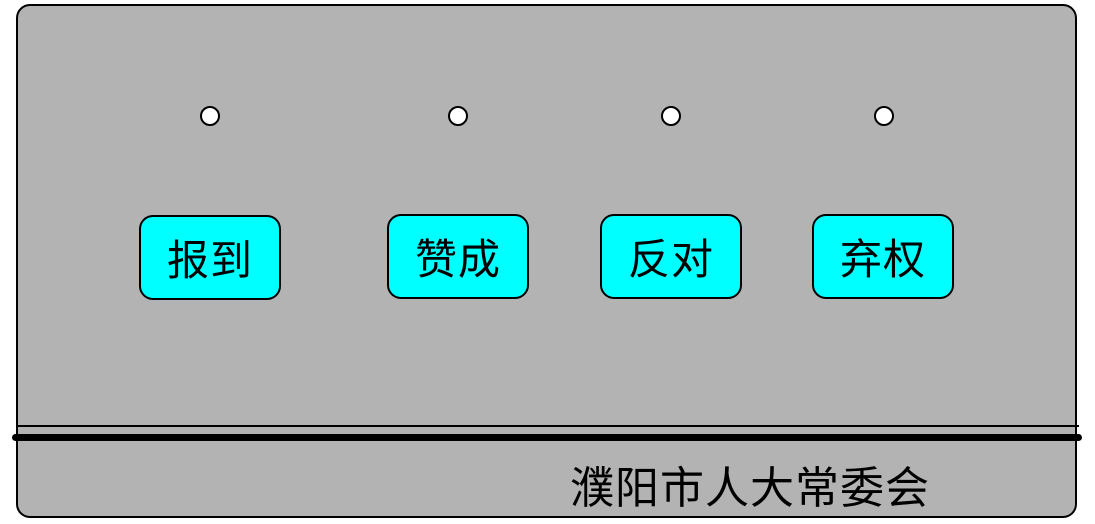 Image resolution: width=1095 pixels, height=524 pixels. Describe the element at coordinates (884, 116) in the screenshot. I see `indicator-light-abstain` at that location.